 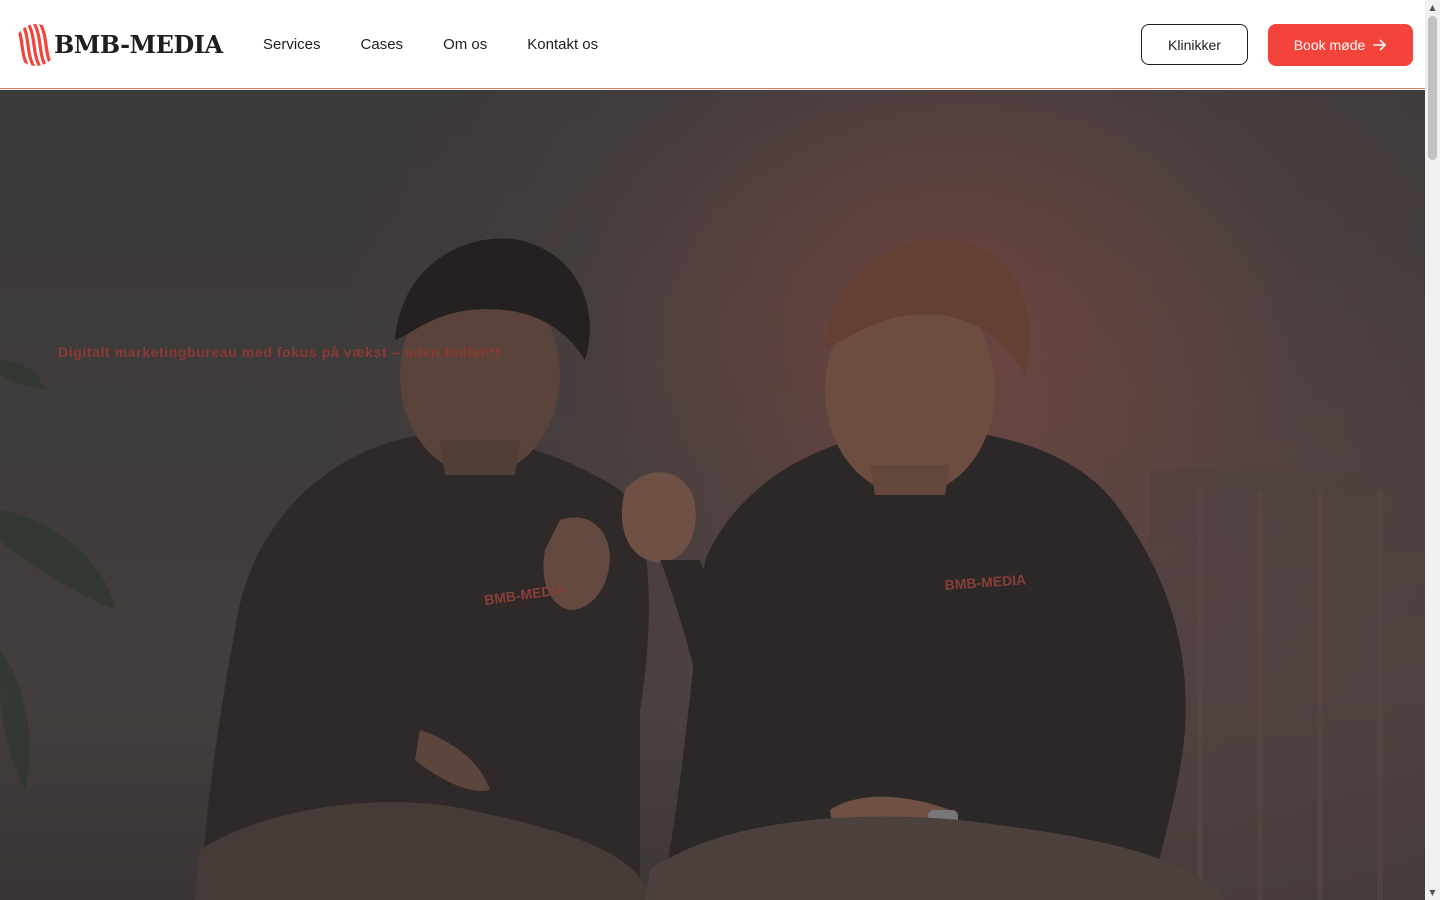 What do you see at coordinates (465, 44) in the screenshot?
I see `nav-item-om-os: Om os` at bounding box center [465, 44].